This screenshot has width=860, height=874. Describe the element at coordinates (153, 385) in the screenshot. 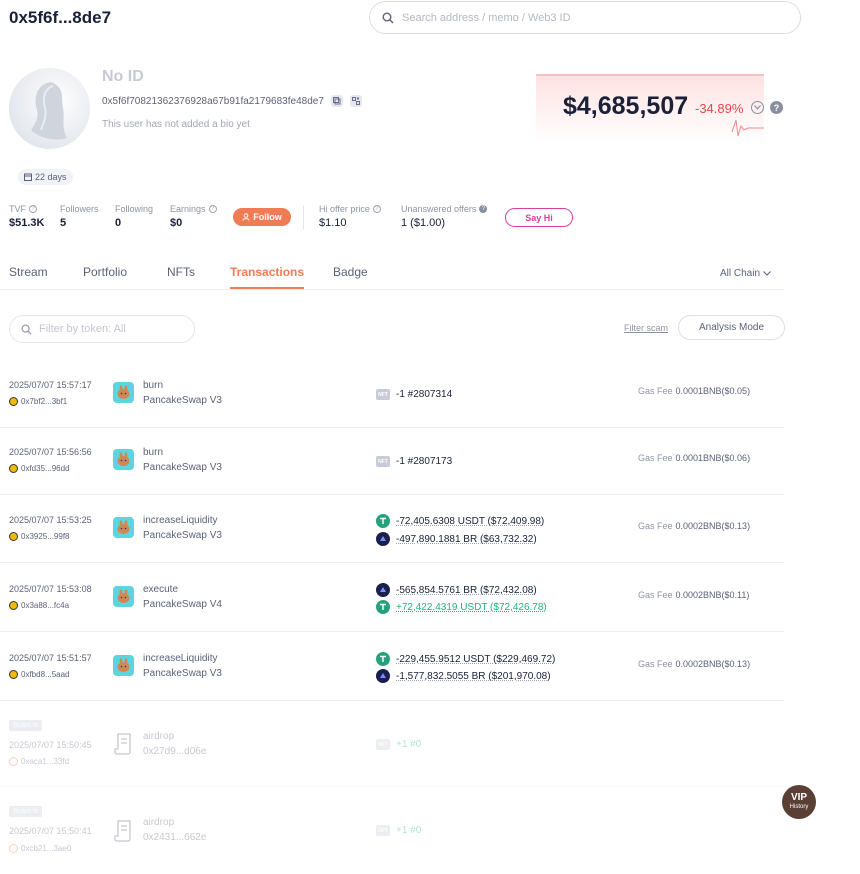

I see `tx-method: burn` at that location.